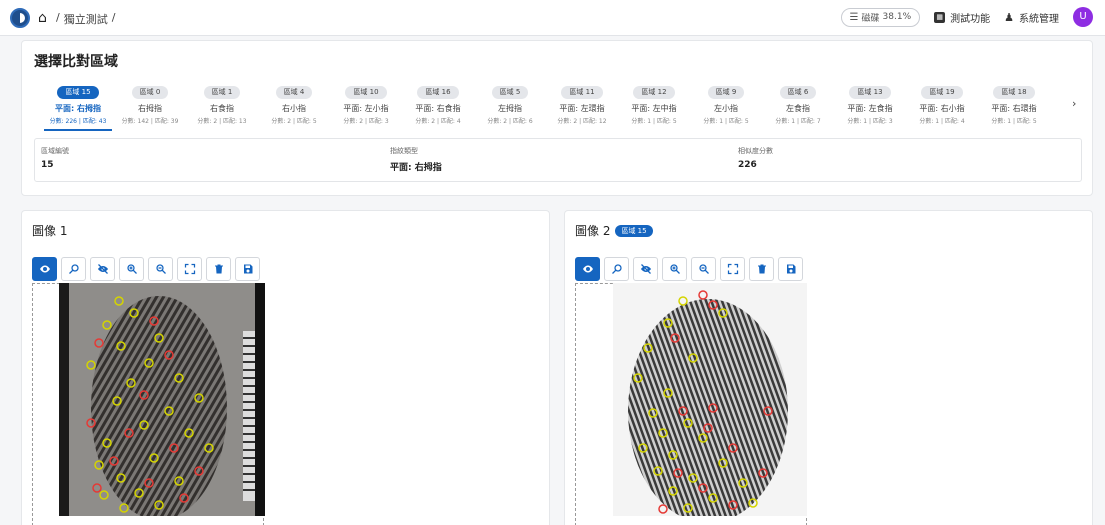 The width and height of the screenshot is (1105, 525). I want to click on list-icon: ☰, so click(854, 17).